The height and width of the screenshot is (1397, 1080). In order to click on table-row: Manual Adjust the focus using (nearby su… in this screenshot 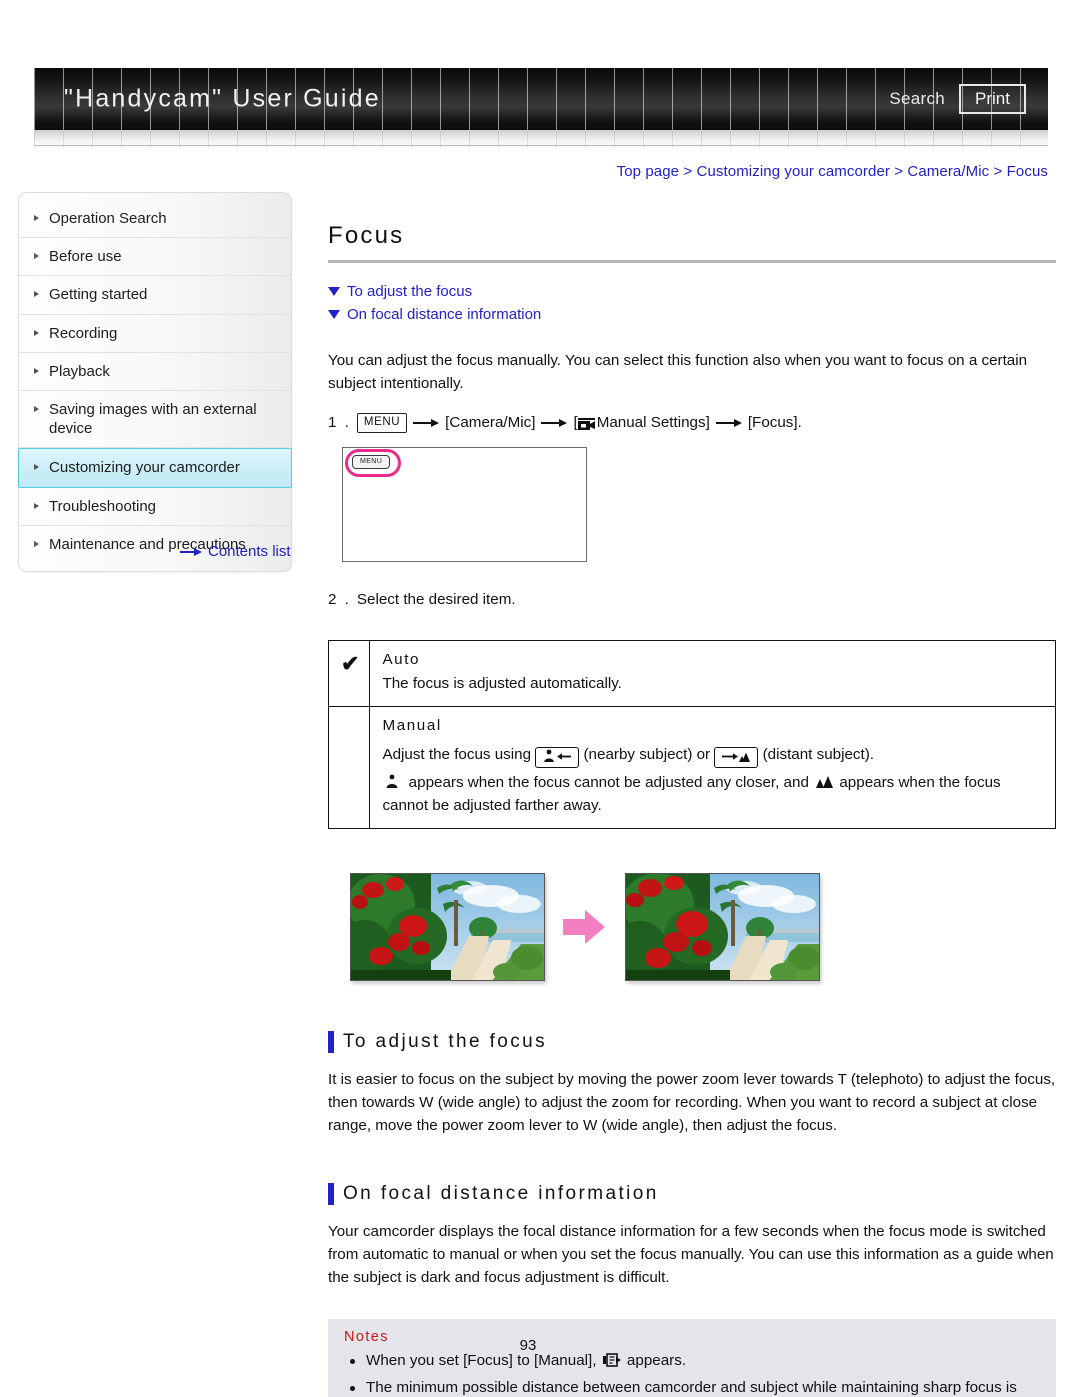, I will do `click(691, 767)`.